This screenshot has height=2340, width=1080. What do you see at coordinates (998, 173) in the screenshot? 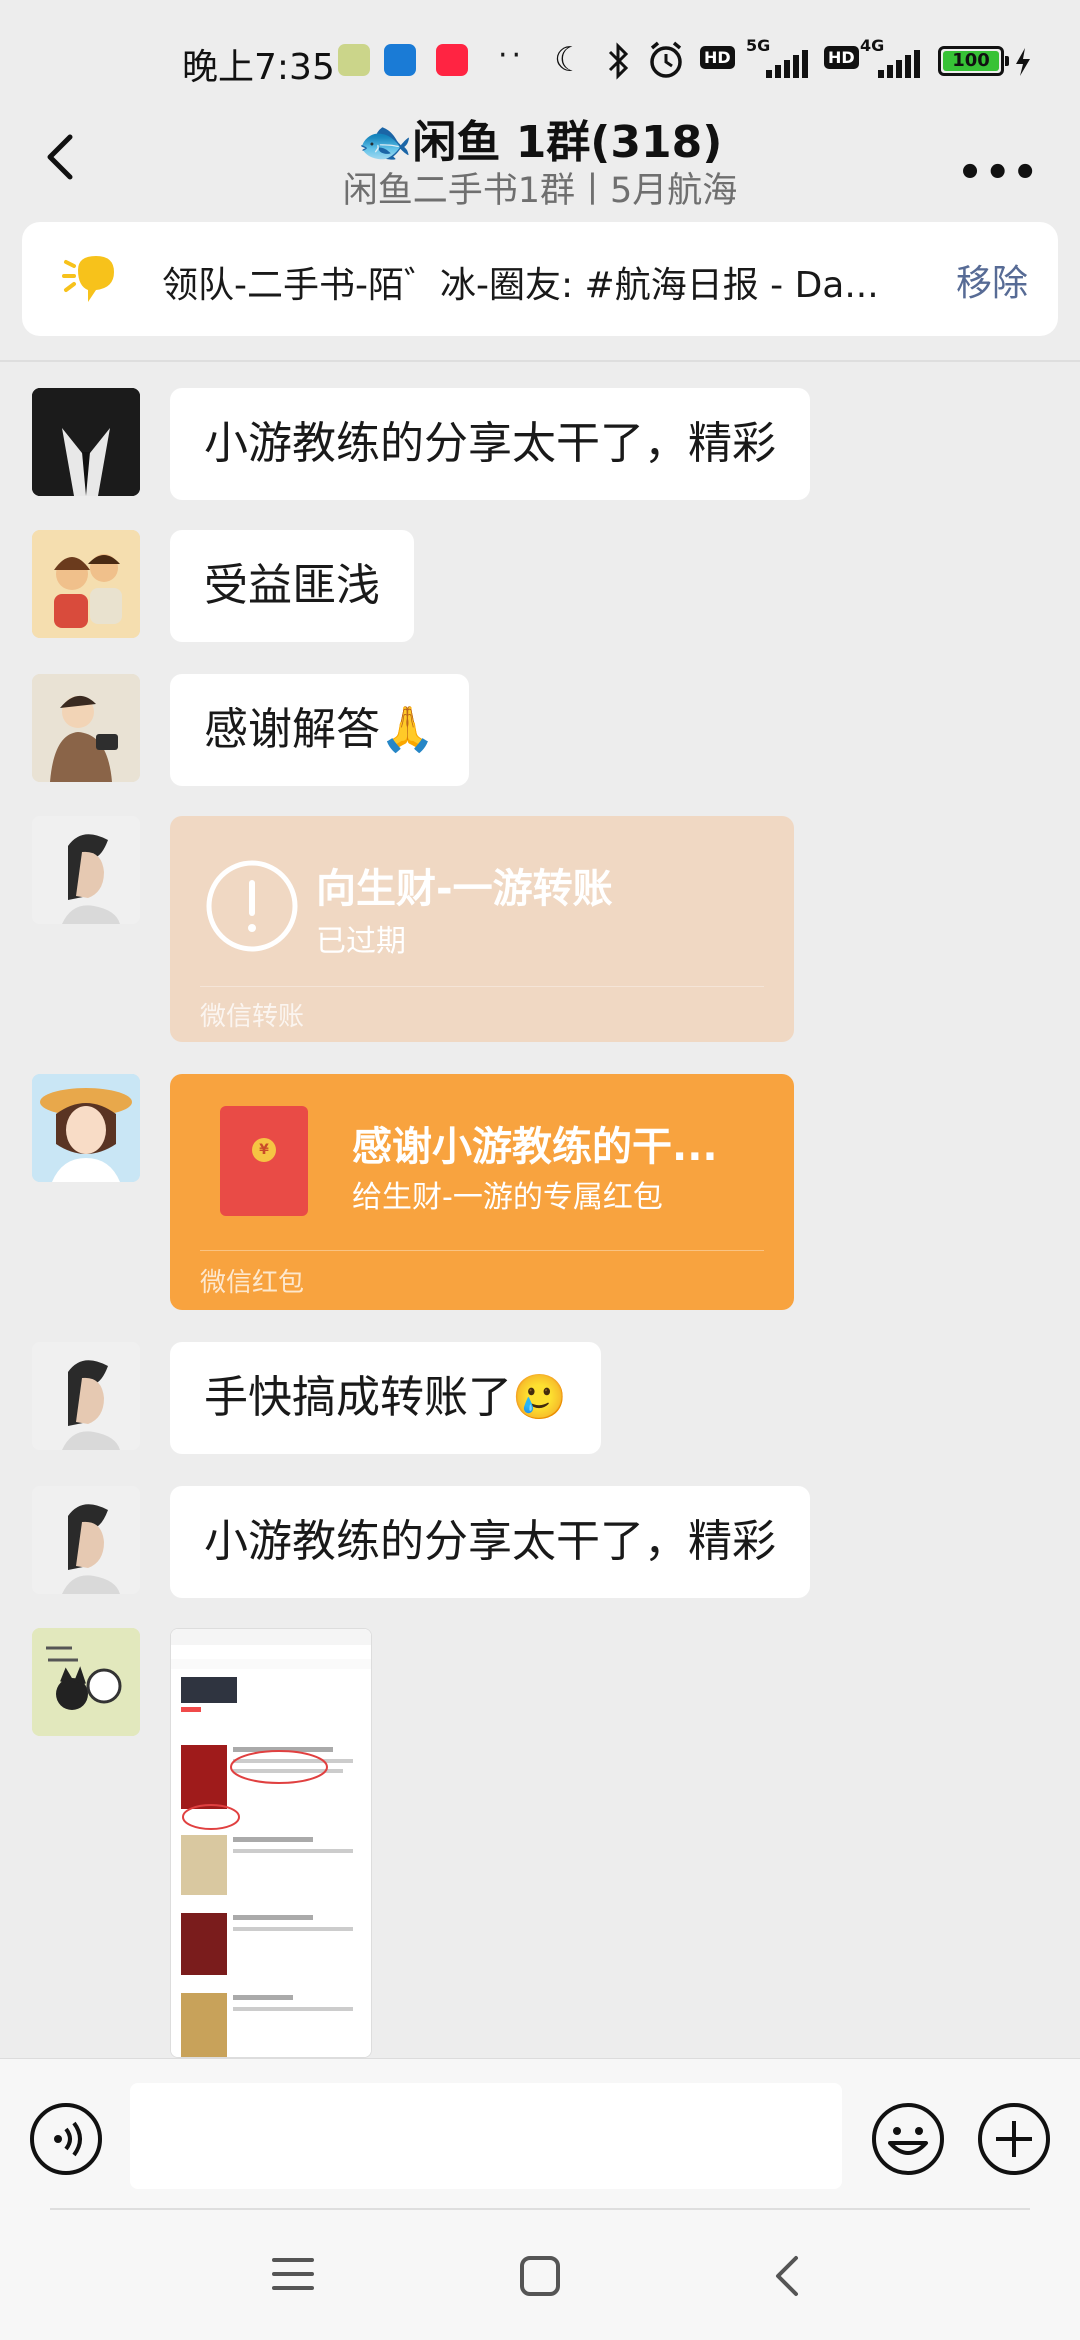
I see `more-button: •••` at bounding box center [998, 173].